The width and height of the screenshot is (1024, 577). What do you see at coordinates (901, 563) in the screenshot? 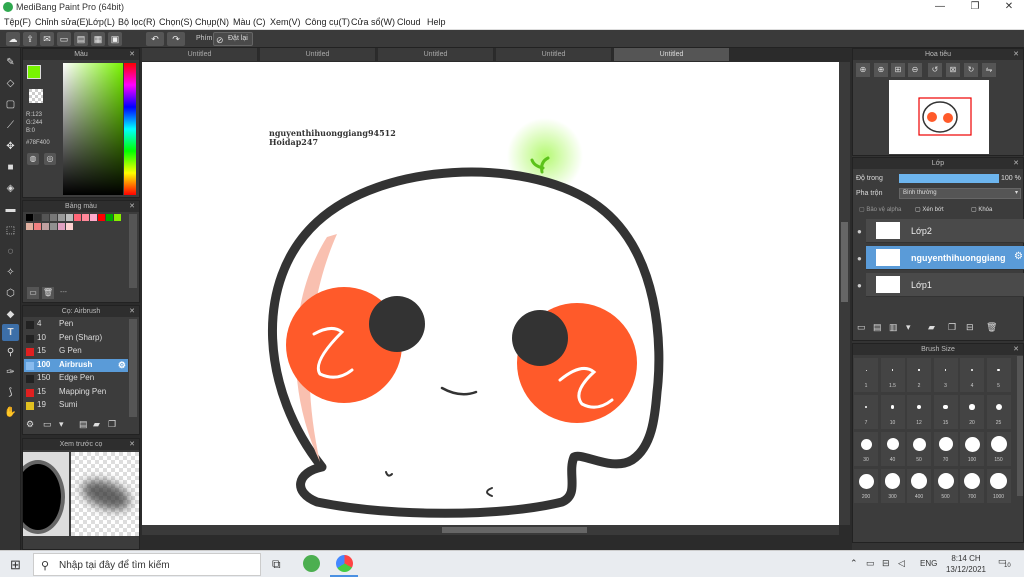
I see `volume-icon: ◁` at bounding box center [901, 563].